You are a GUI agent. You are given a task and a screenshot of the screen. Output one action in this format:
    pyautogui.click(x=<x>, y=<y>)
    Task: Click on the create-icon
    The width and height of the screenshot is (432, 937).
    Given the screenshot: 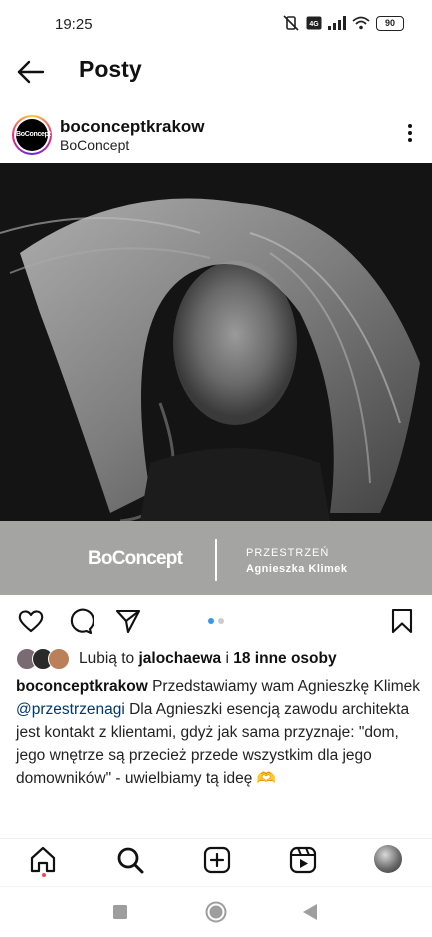 What is the action you would take?
    pyautogui.click(x=217, y=860)
    